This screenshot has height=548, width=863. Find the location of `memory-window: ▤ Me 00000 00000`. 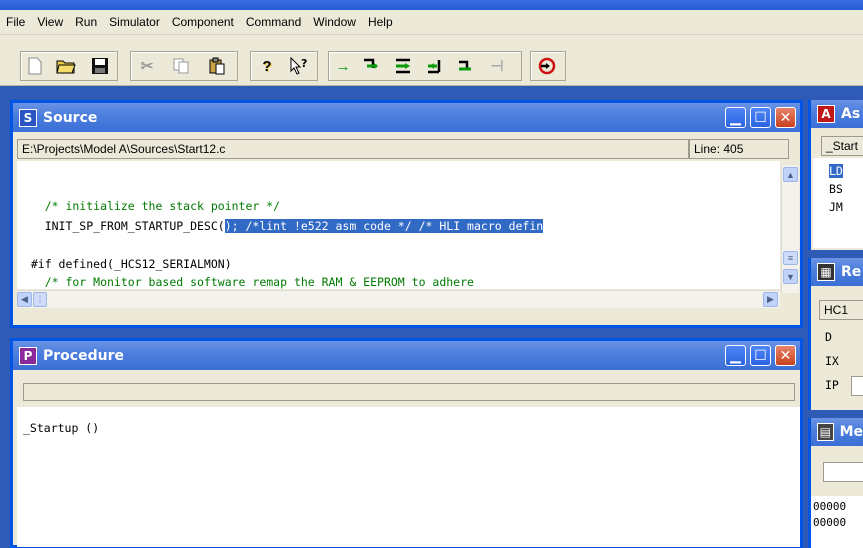

memory-window: ▤ Me 00000 00000 is located at coordinates (835, 483).